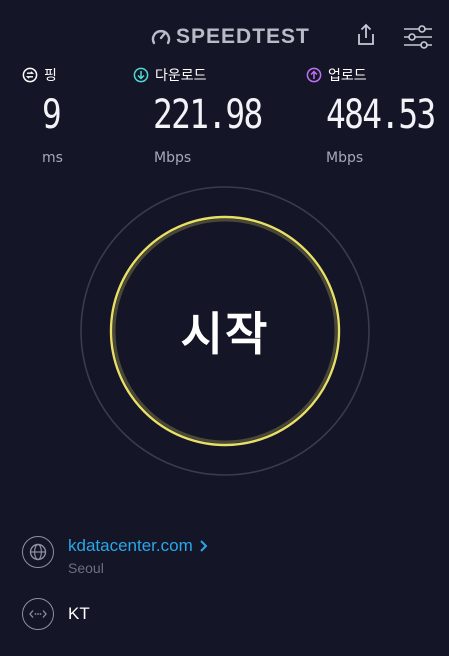 This screenshot has width=449, height=656. Describe the element at coordinates (52, 115) in the screenshot. I see `ping-value: 9` at that location.